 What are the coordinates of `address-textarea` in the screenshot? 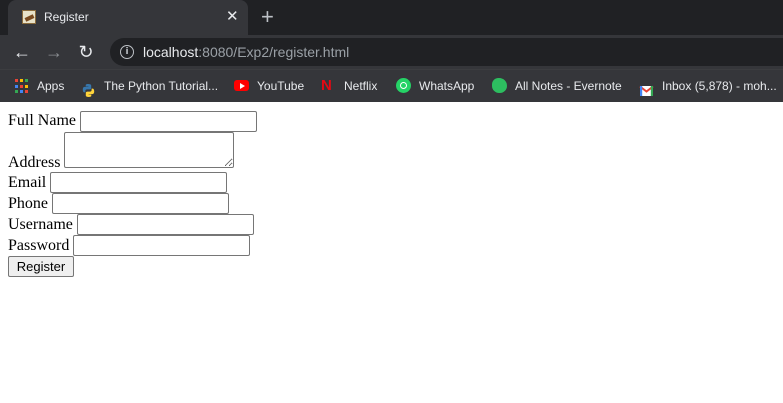 It's located at (149, 150).